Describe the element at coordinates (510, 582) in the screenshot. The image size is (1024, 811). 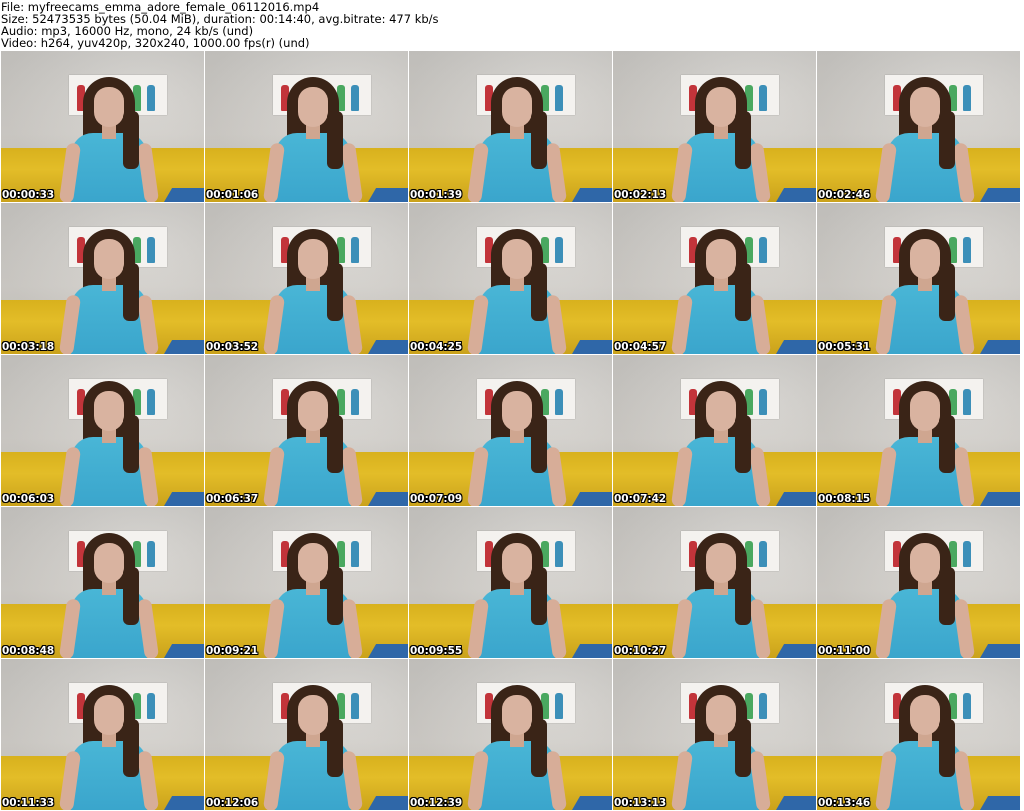
I see `video-thumbnail: 00:09:55` at that location.